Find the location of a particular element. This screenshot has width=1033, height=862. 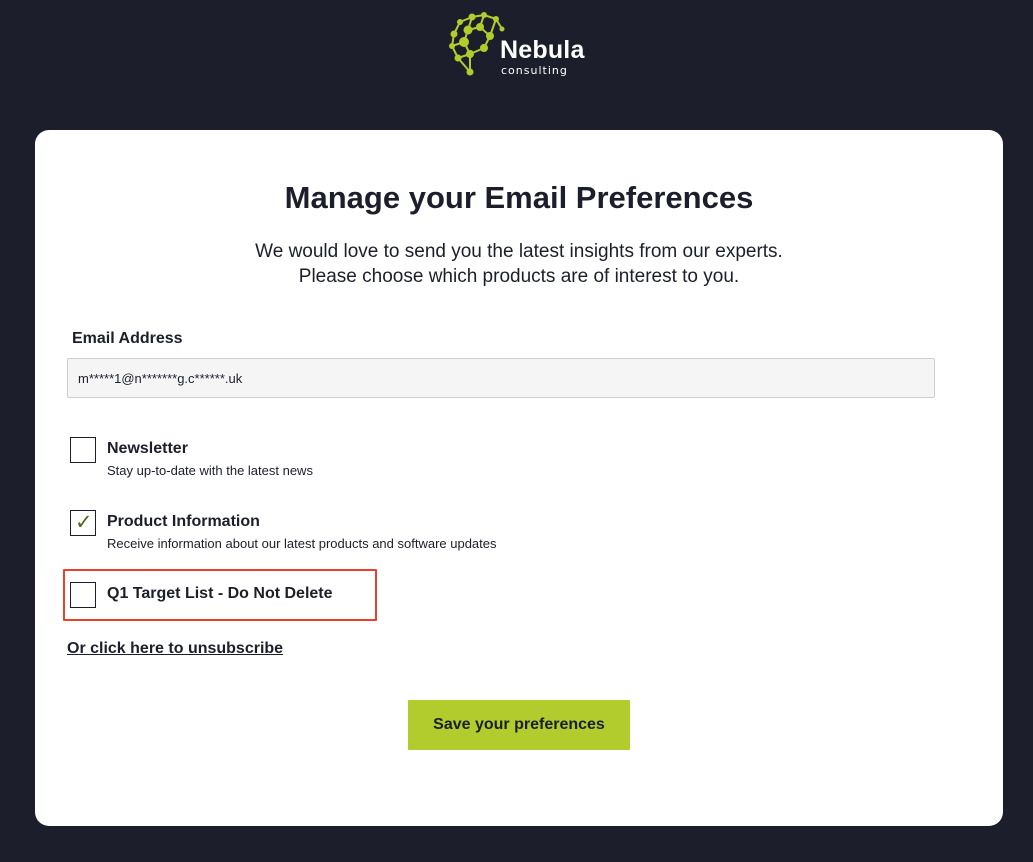

newsletter-checkbox is located at coordinates (83, 450).